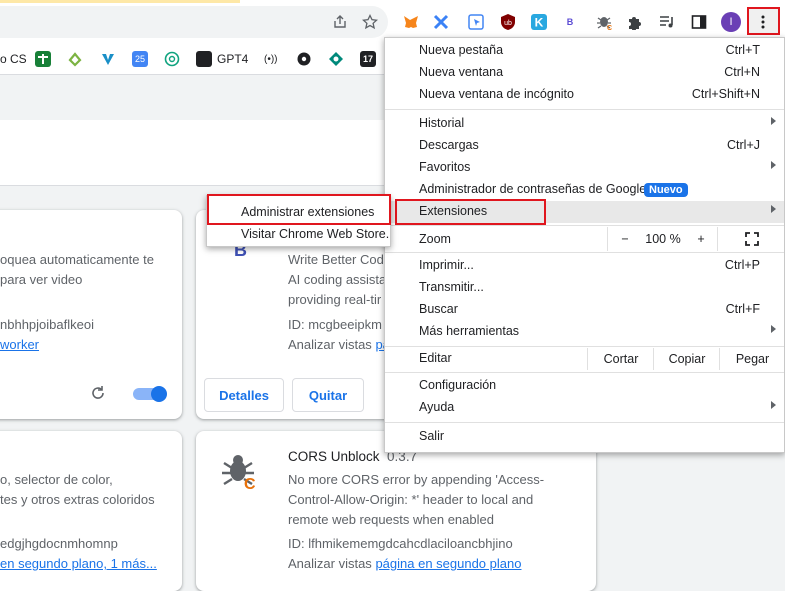  What do you see at coordinates (238, 472) in the screenshot?
I see `cors-unblock-icon: C` at bounding box center [238, 472].